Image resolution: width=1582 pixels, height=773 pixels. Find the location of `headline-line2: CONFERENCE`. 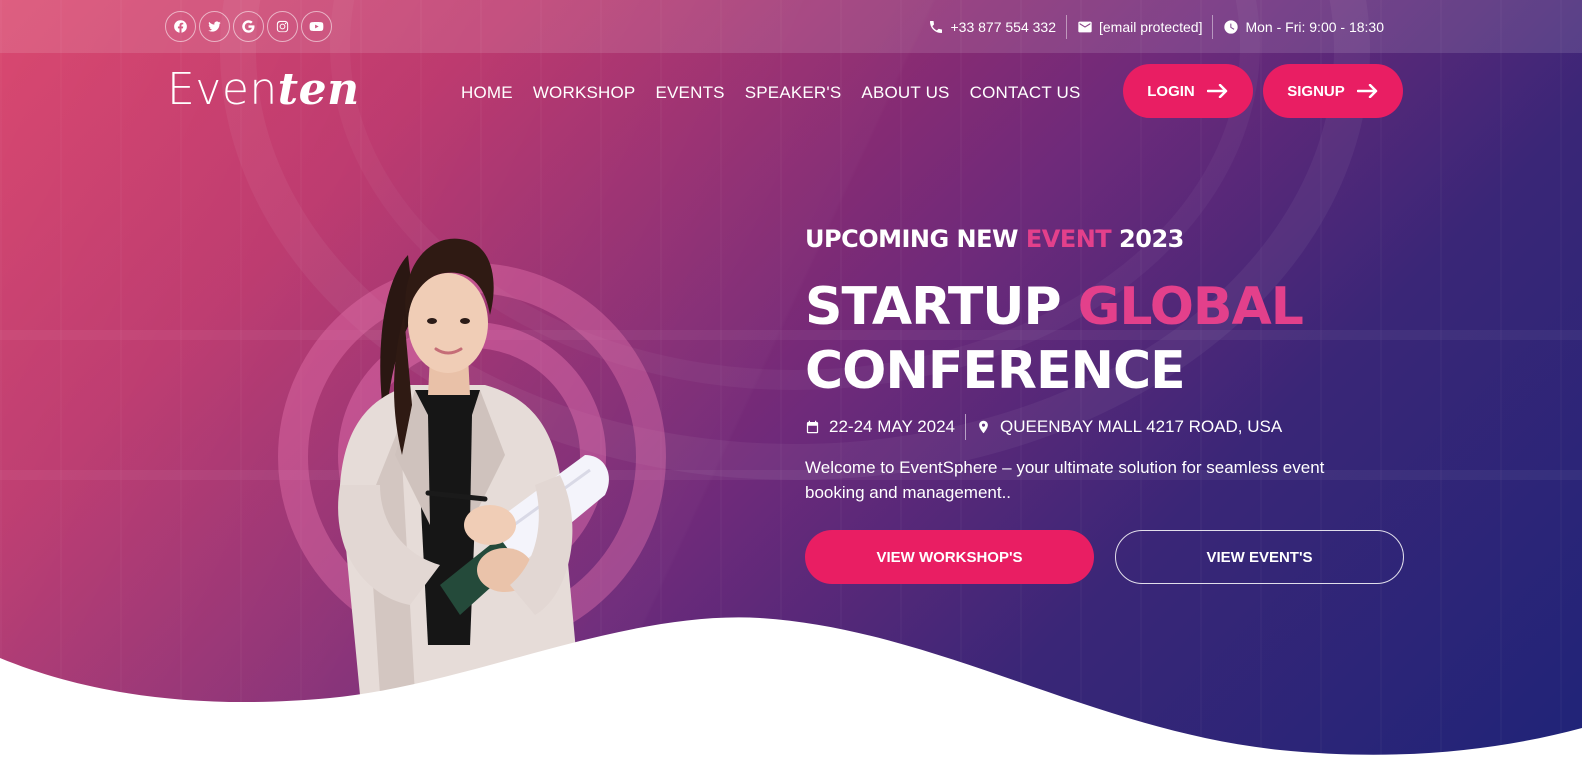

headline-line2: CONFERENCE is located at coordinates (995, 371).